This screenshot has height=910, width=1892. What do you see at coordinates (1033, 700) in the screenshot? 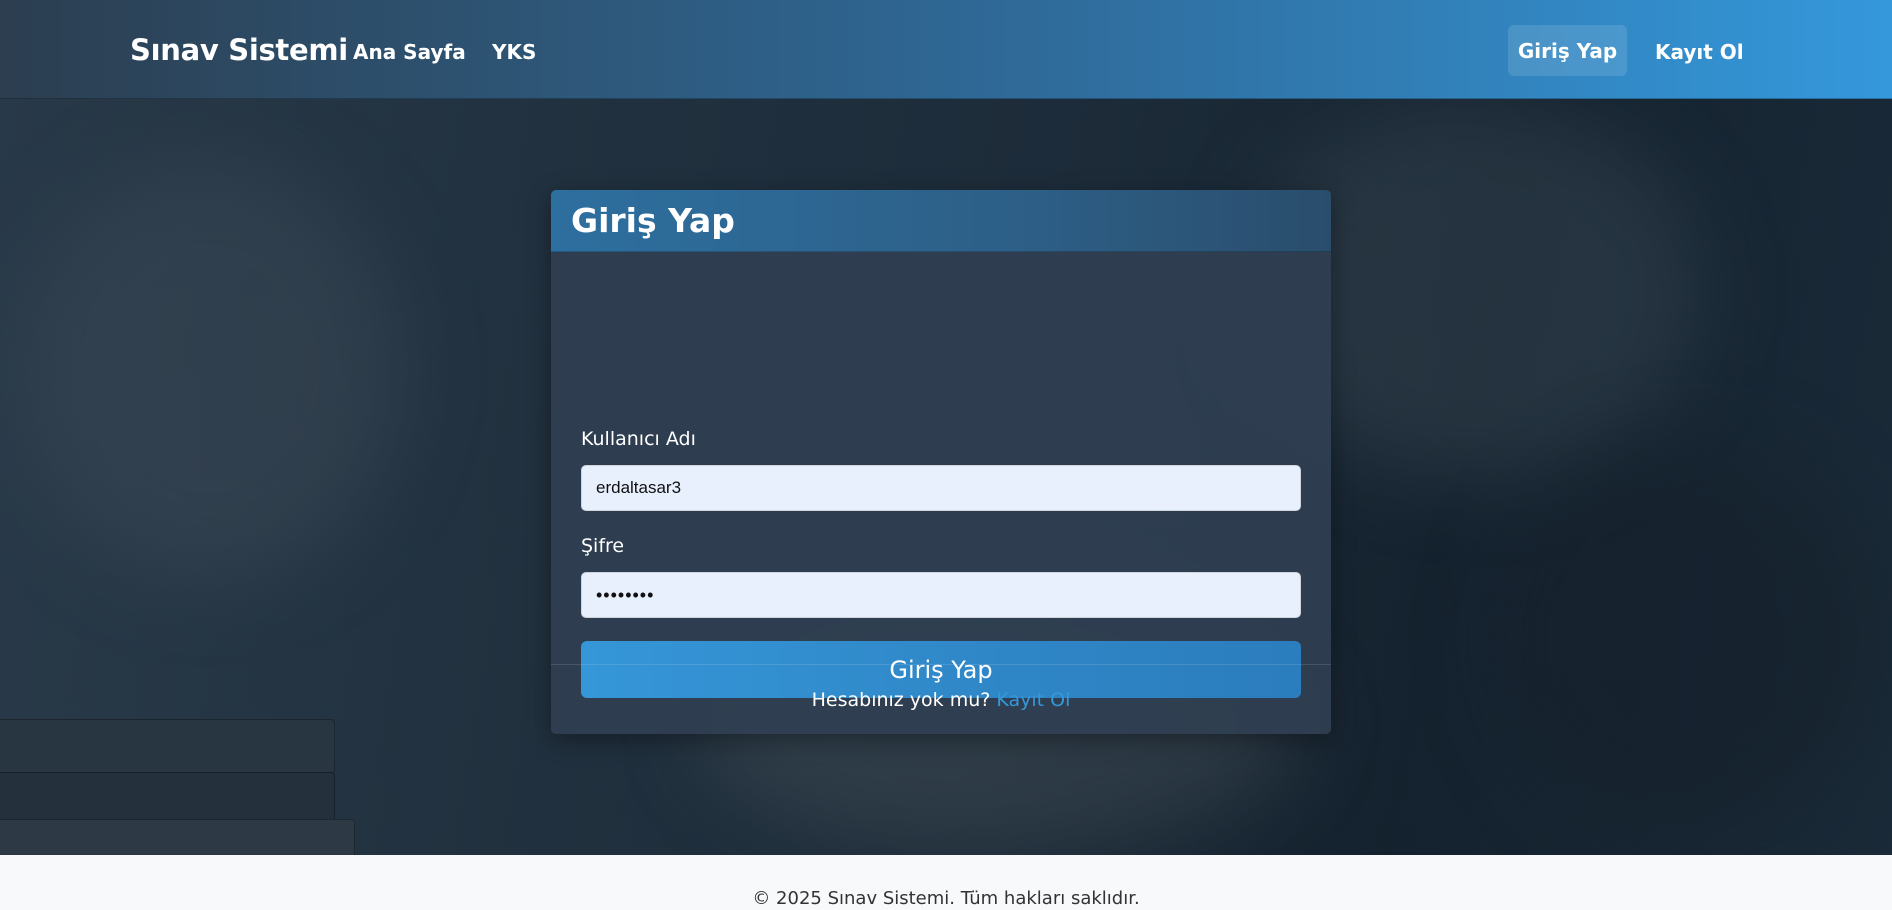
I see `register-link: Kayıt Ol` at bounding box center [1033, 700].